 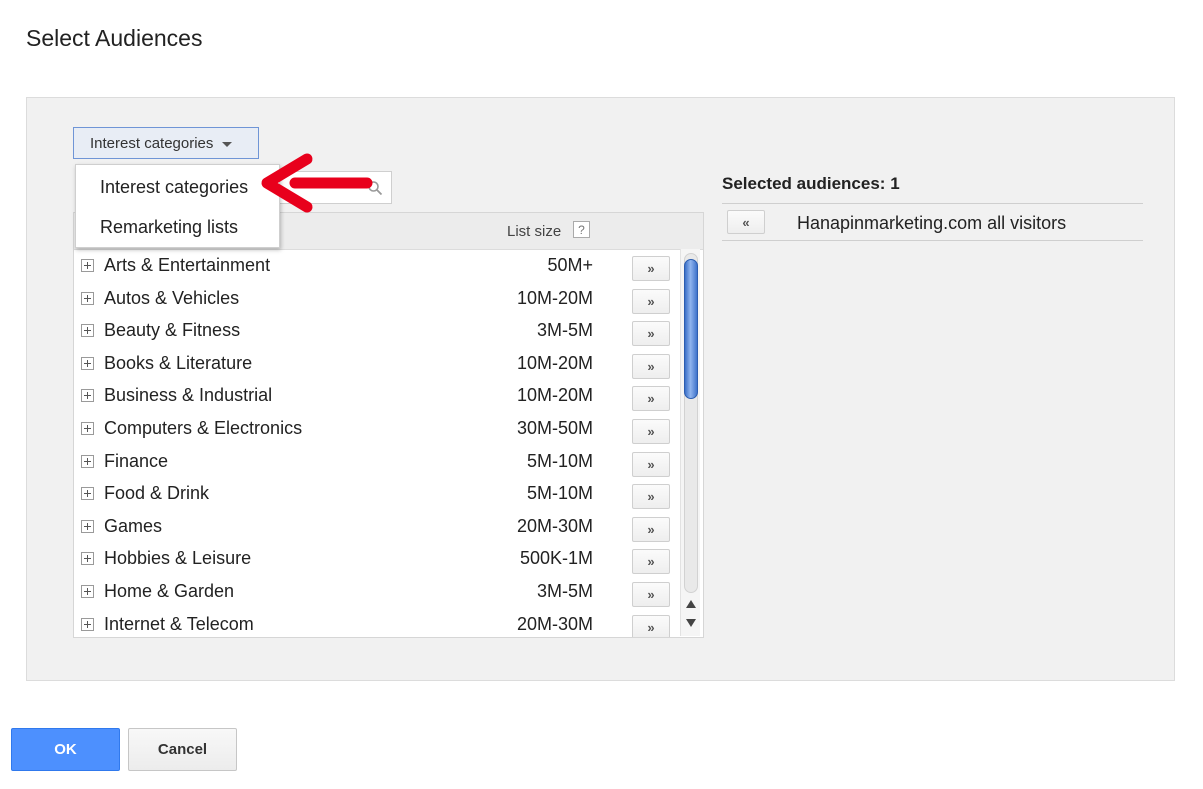 What do you see at coordinates (804, 183) in the screenshot?
I see `selected-audiences-label: Selected audiences:` at bounding box center [804, 183].